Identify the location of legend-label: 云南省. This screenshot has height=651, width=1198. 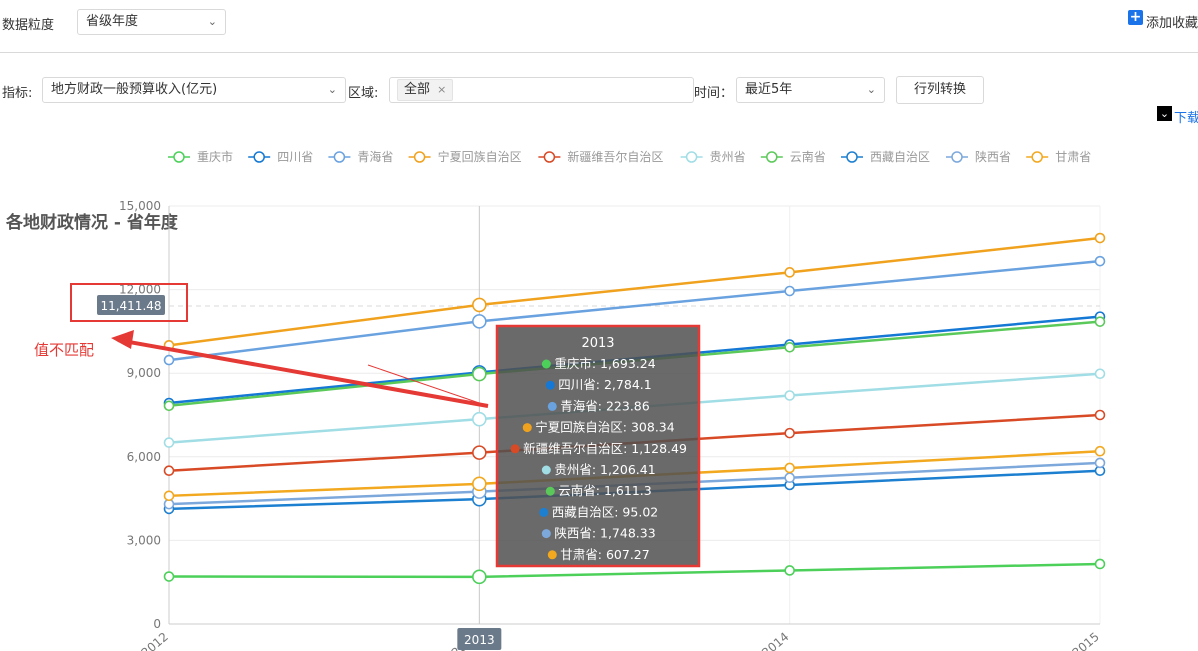
(808, 156).